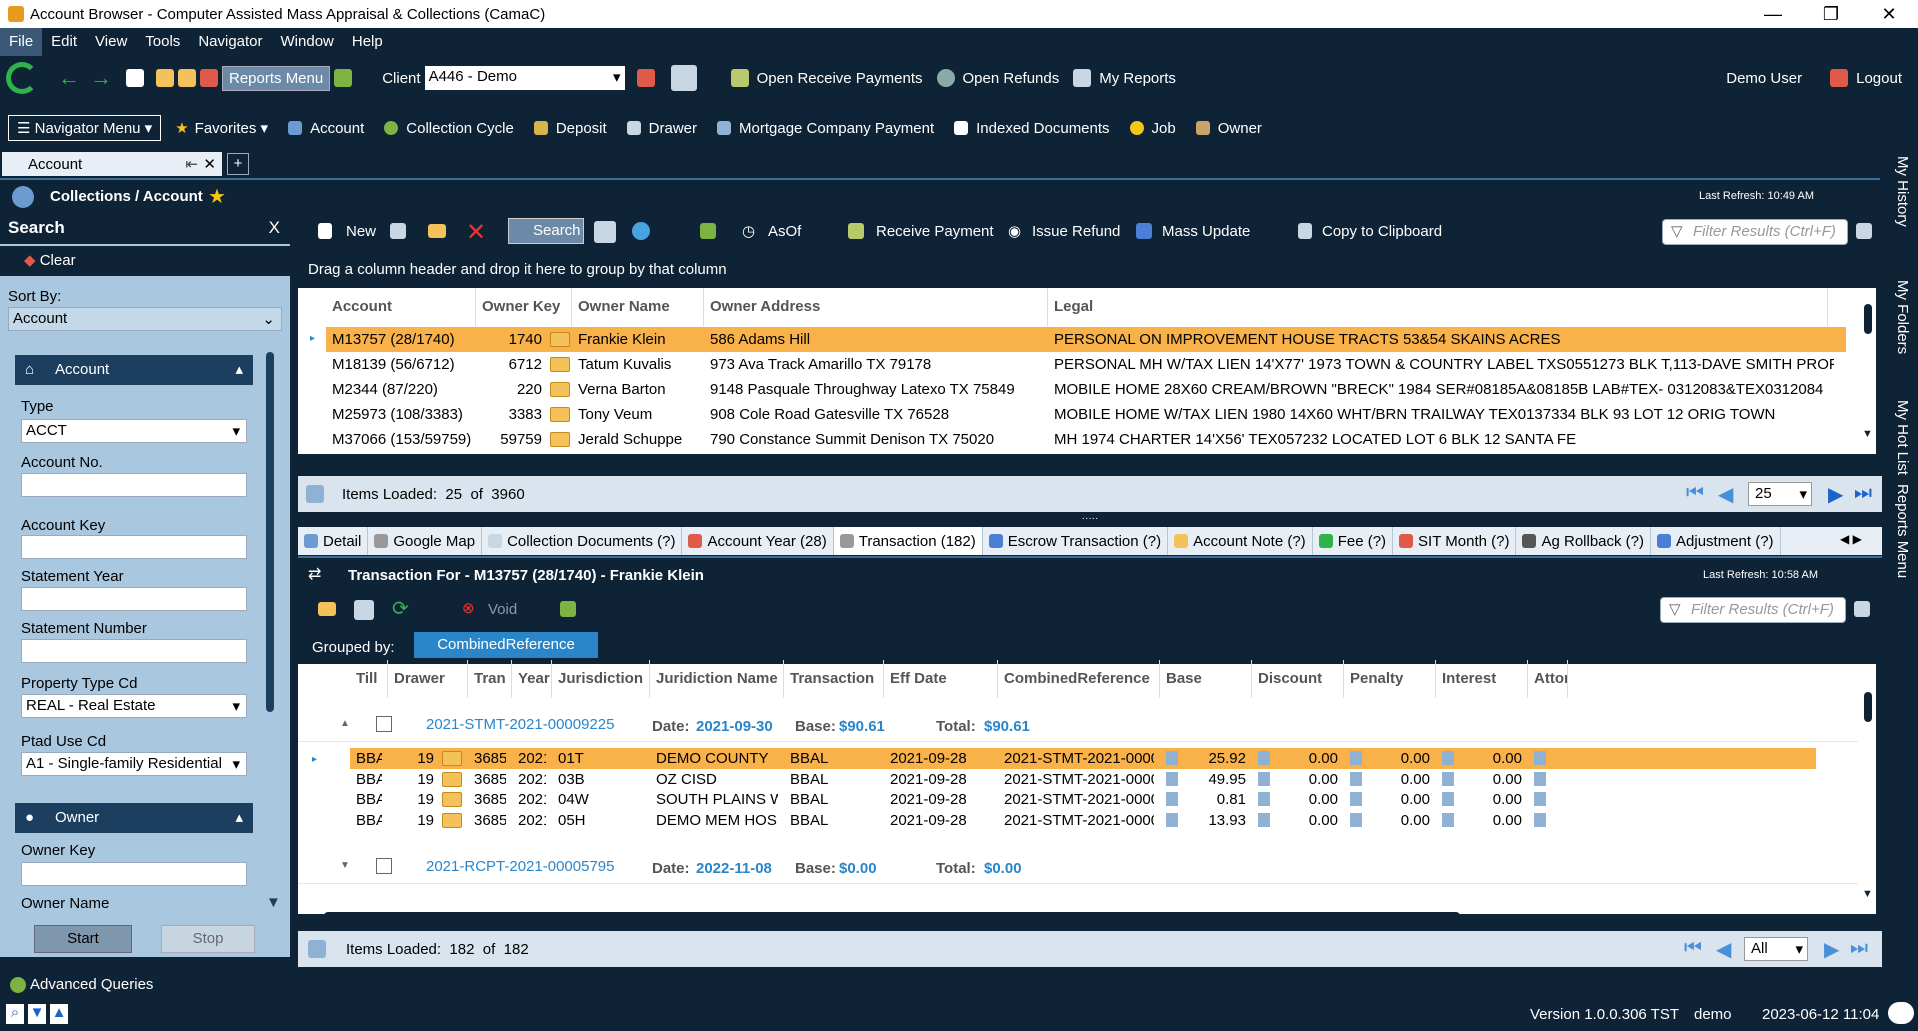 Image resolution: width=1918 pixels, height=1031 pixels. Describe the element at coordinates (546, 231) in the screenshot. I see `search-button: Search` at that location.